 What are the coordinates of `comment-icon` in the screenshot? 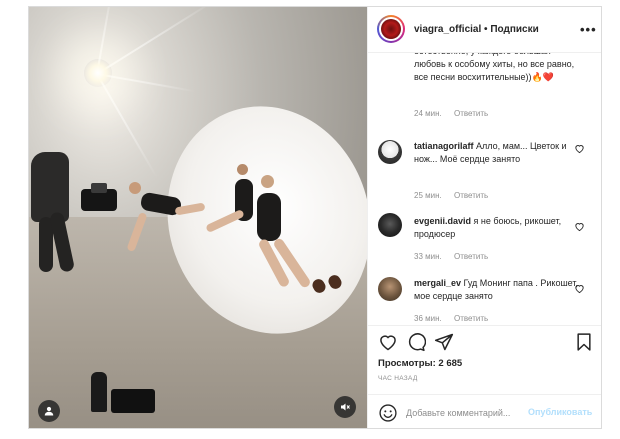 It's located at (416, 342).